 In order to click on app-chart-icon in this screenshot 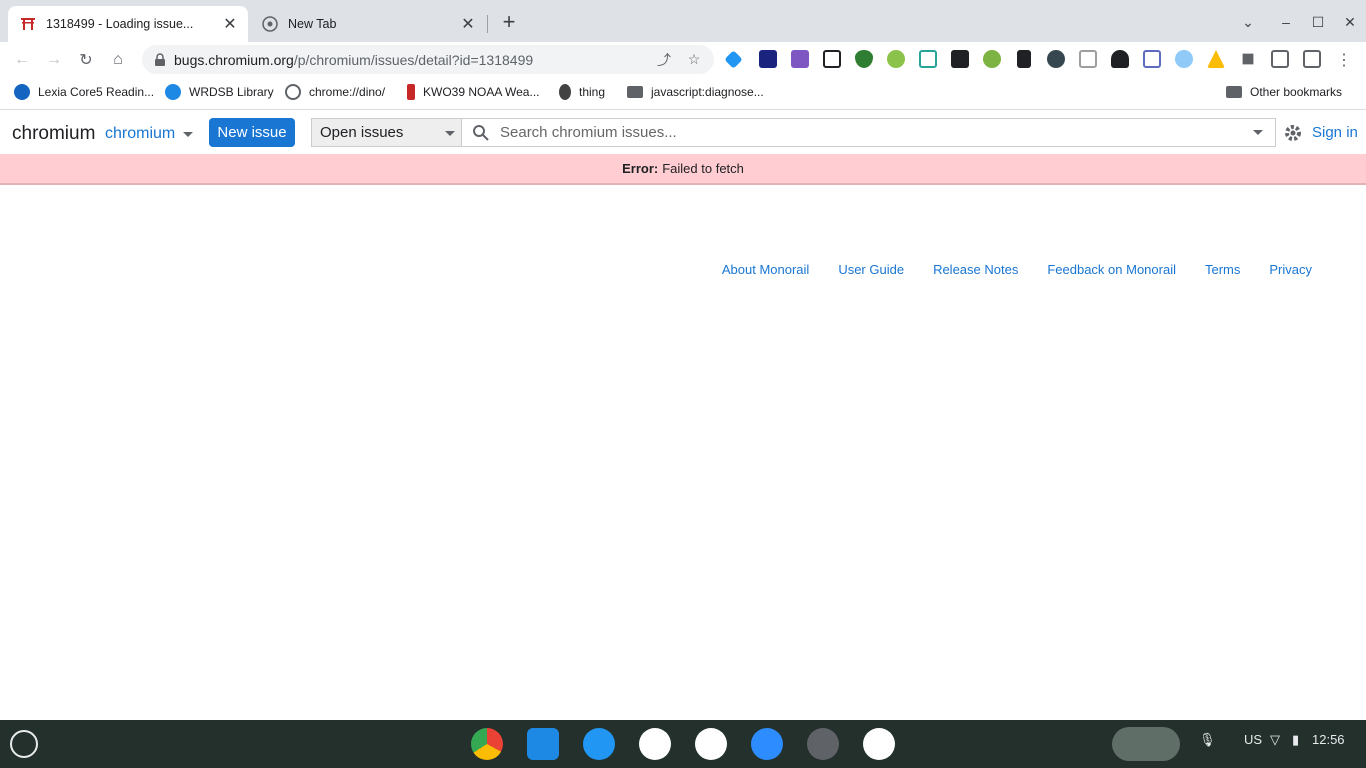, I will do `click(655, 744)`.